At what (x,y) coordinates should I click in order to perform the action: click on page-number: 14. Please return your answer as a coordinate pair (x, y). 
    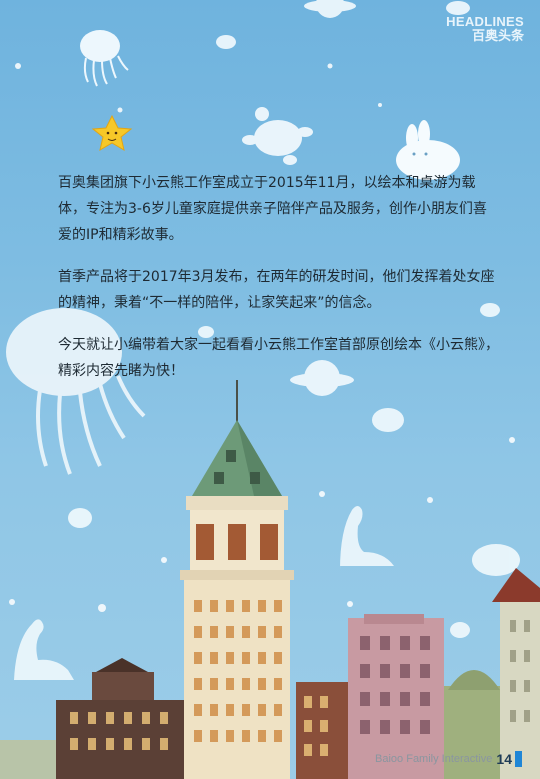
    Looking at the image, I should click on (504, 759).